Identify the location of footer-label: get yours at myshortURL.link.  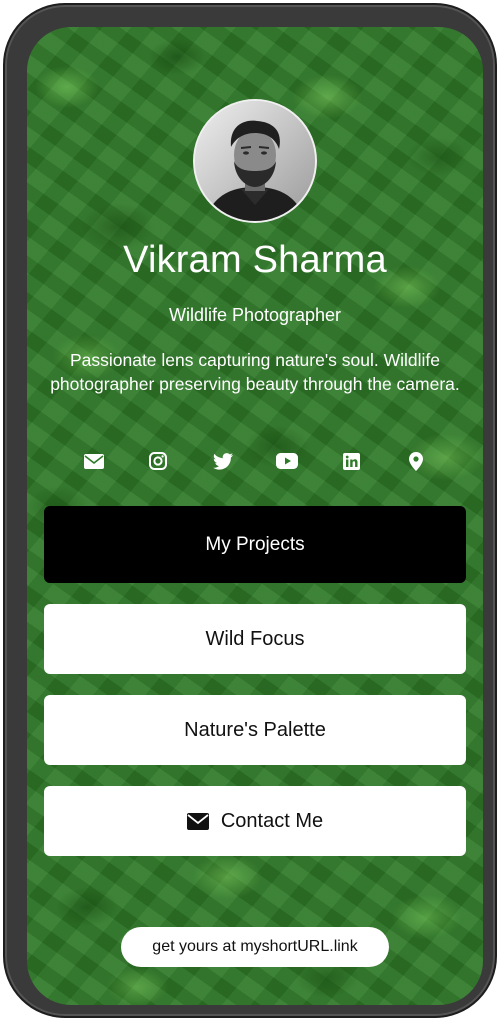
(255, 946).